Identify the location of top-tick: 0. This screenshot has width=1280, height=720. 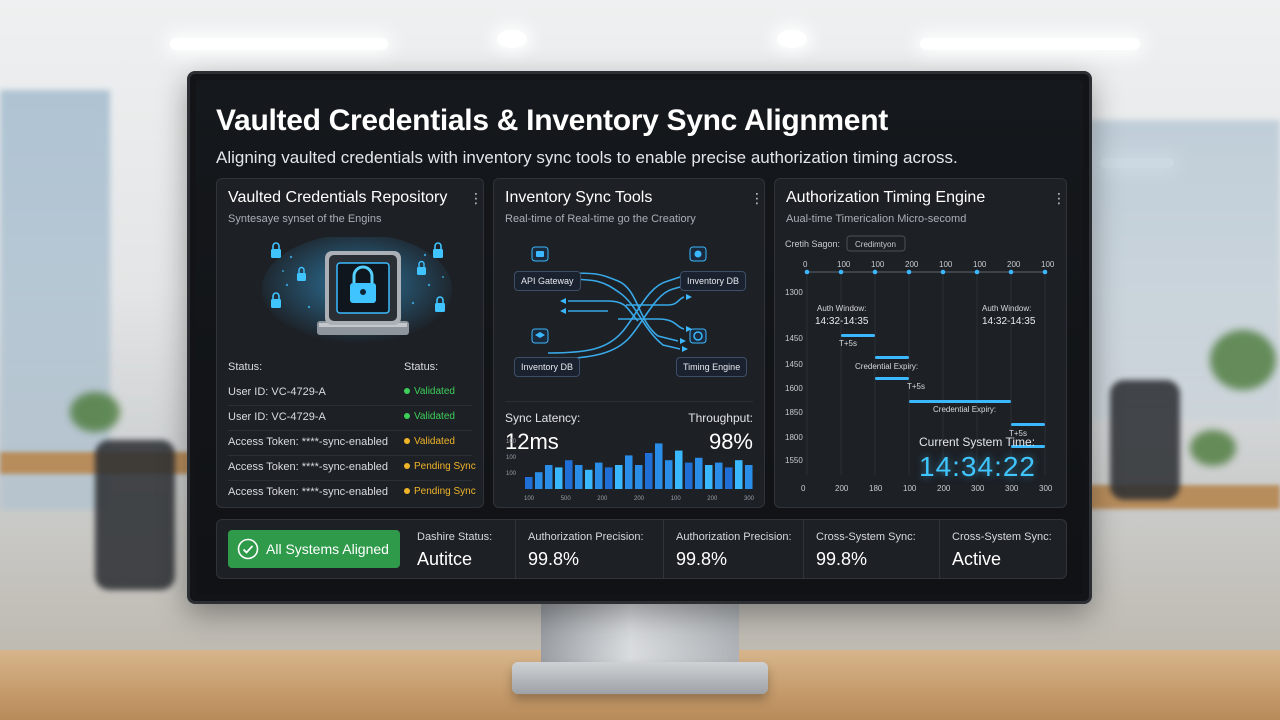
(805, 264).